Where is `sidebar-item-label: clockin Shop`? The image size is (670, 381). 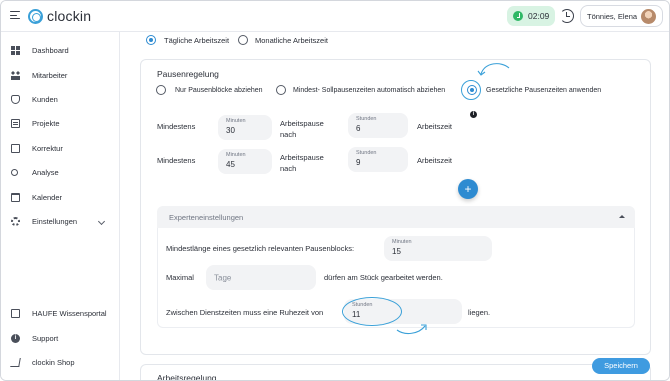 sidebar-item-label: clockin Shop is located at coordinates (53, 362).